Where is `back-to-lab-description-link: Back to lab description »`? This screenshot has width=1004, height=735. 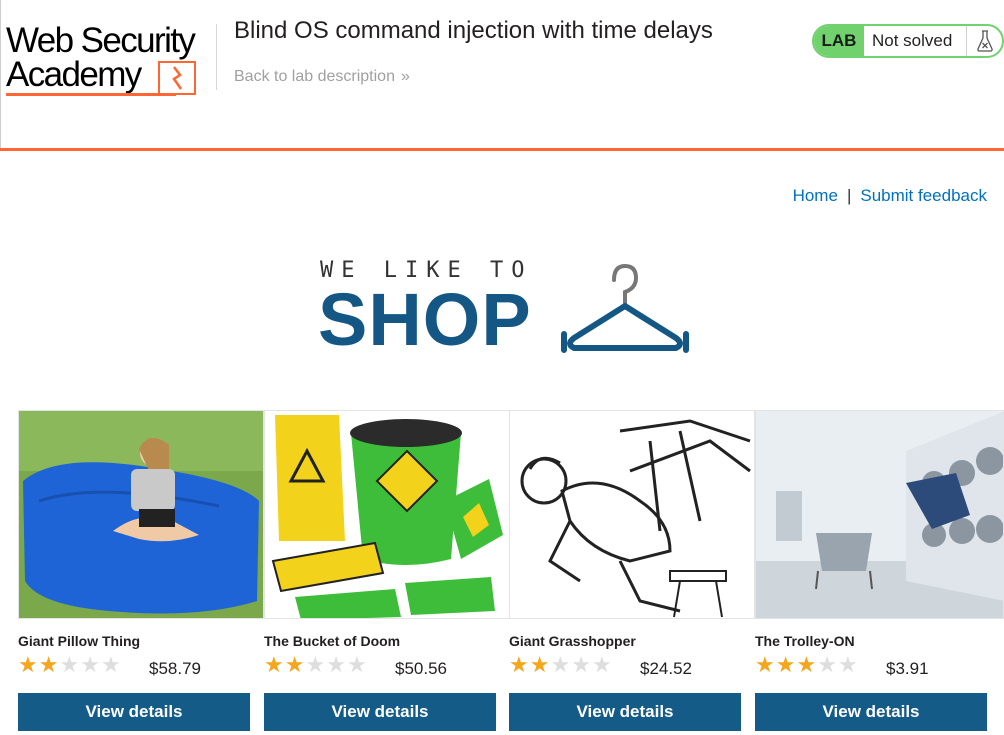
back-to-lab-description-link: Back to lab description » is located at coordinates (322, 77).